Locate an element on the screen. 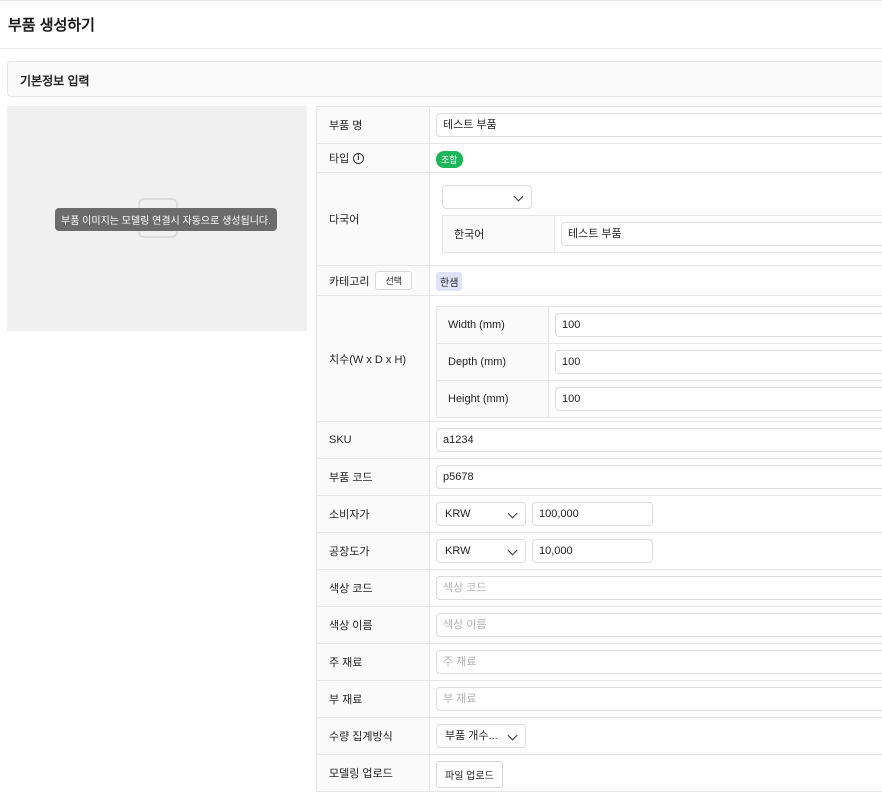 The height and width of the screenshot is (810, 882). row-name: 부품 명 테스트 부품 is located at coordinates (599, 125).